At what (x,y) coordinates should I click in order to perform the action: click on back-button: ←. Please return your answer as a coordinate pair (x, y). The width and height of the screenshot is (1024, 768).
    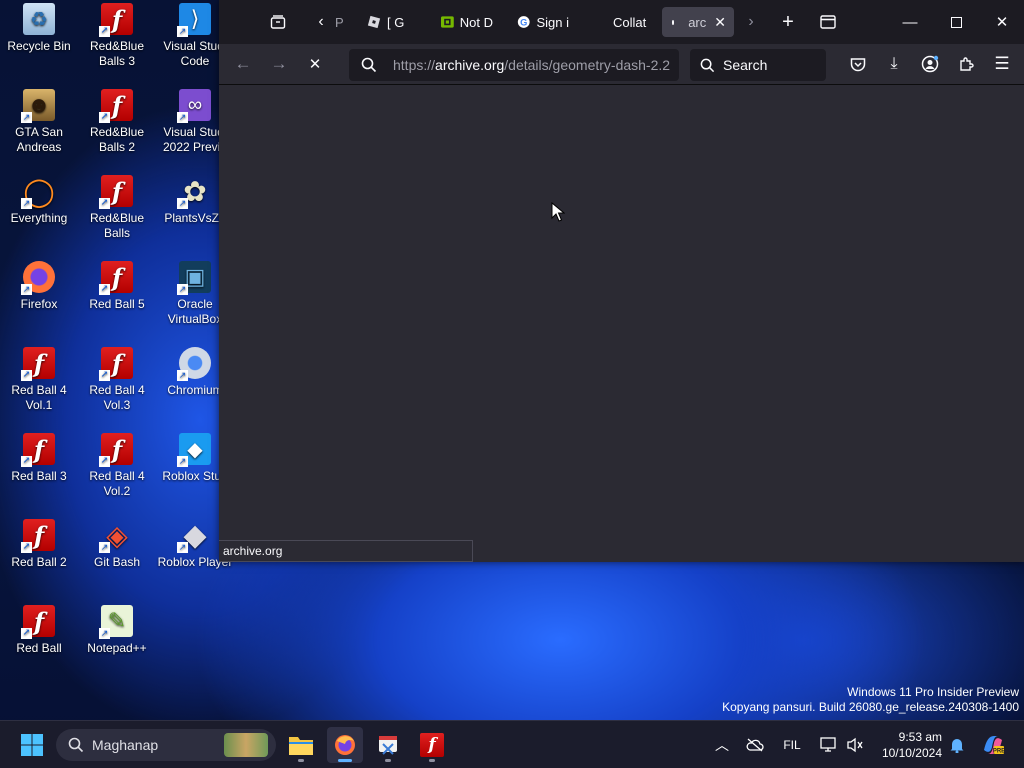
    Looking at the image, I should click on (243, 64).